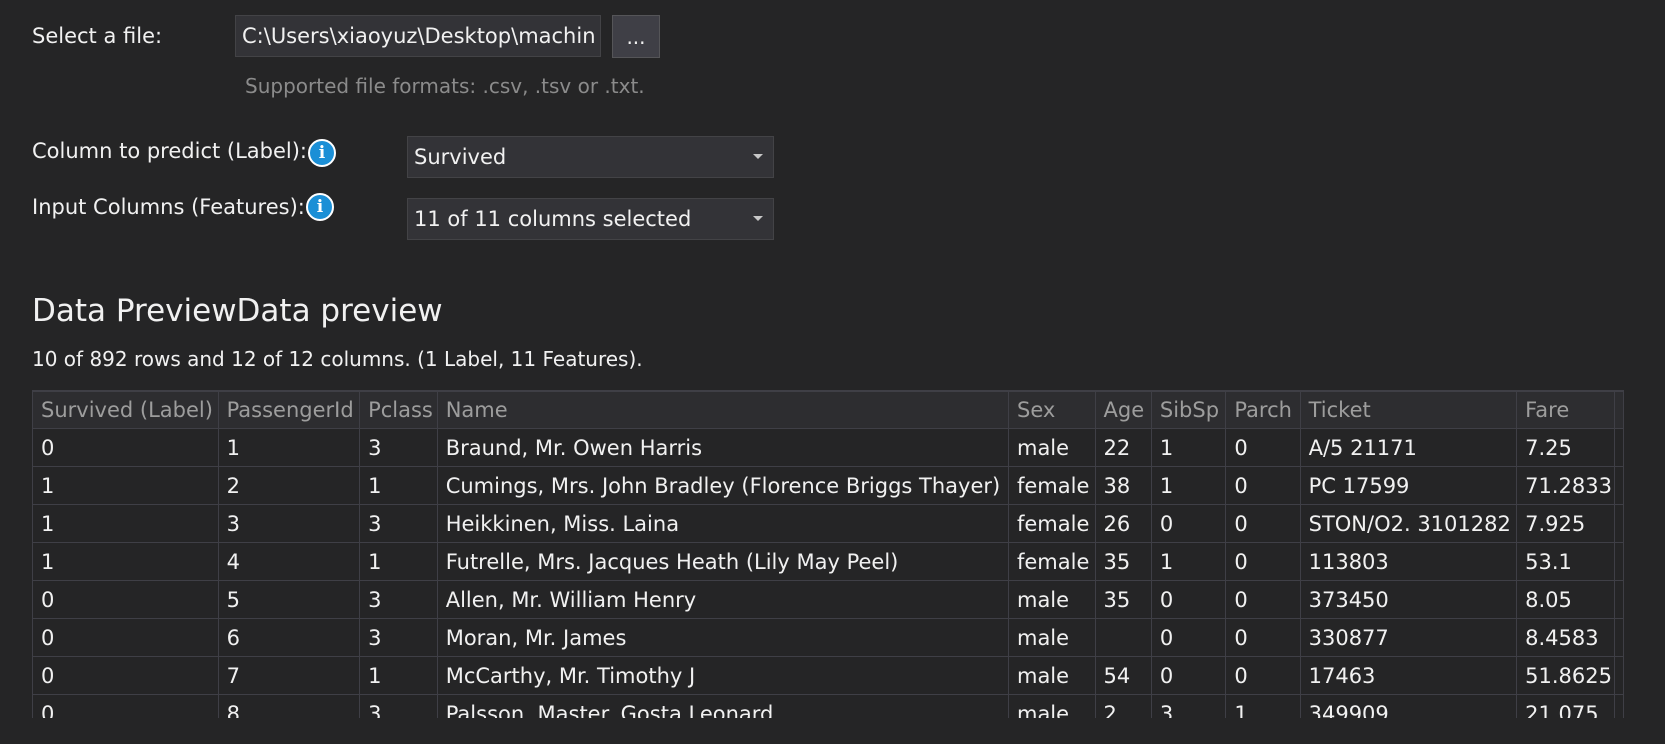 Image resolution: width=1665 pixels, height=744 pixels. I want to click on table-cell: 51.8625, so click(1565, 675).